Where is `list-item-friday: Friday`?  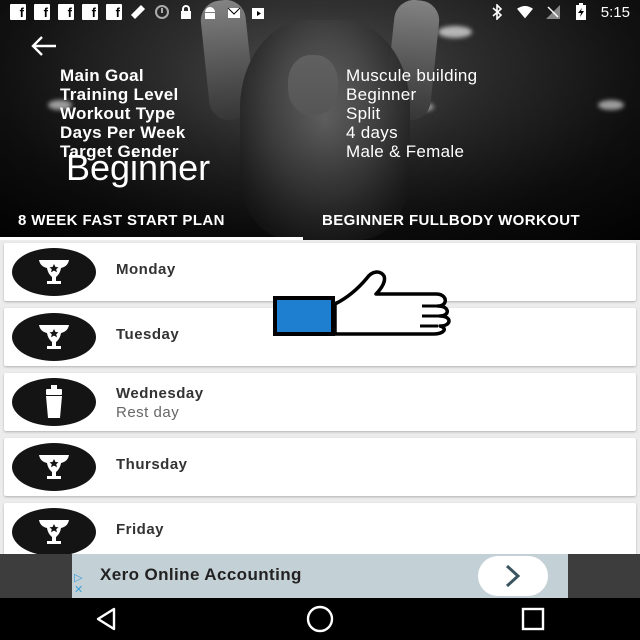
list-item-friday: Friday is located at coordinates (320, 528).